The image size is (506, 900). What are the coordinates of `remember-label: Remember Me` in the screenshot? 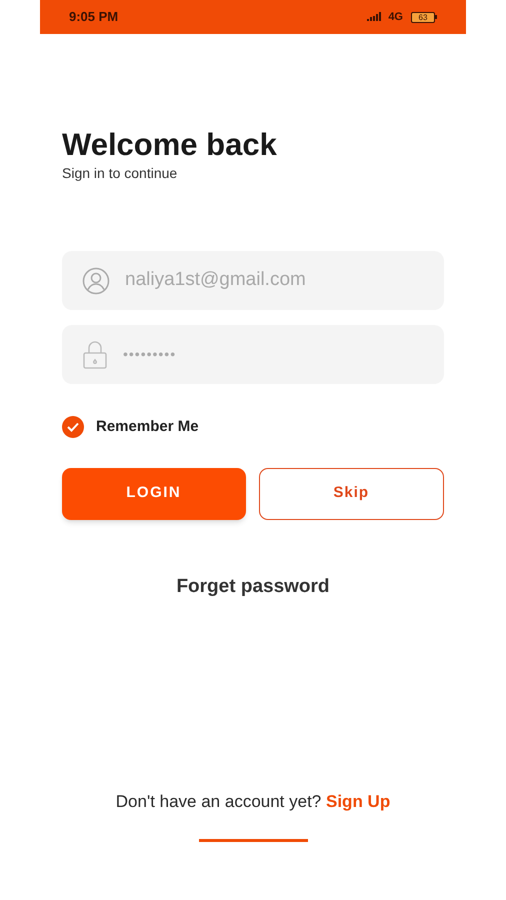 It's located at (147, 427).